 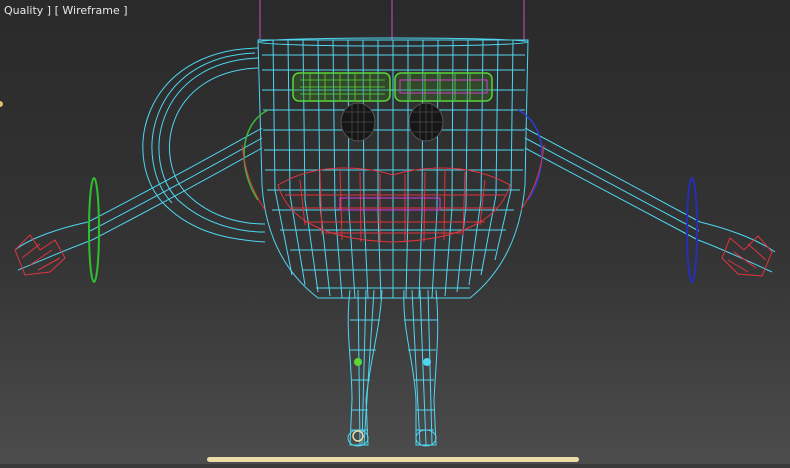 What do you see at coordinates (747, 256) in the screenshot?
I see `hand-right` at bounding box center [747, 256].